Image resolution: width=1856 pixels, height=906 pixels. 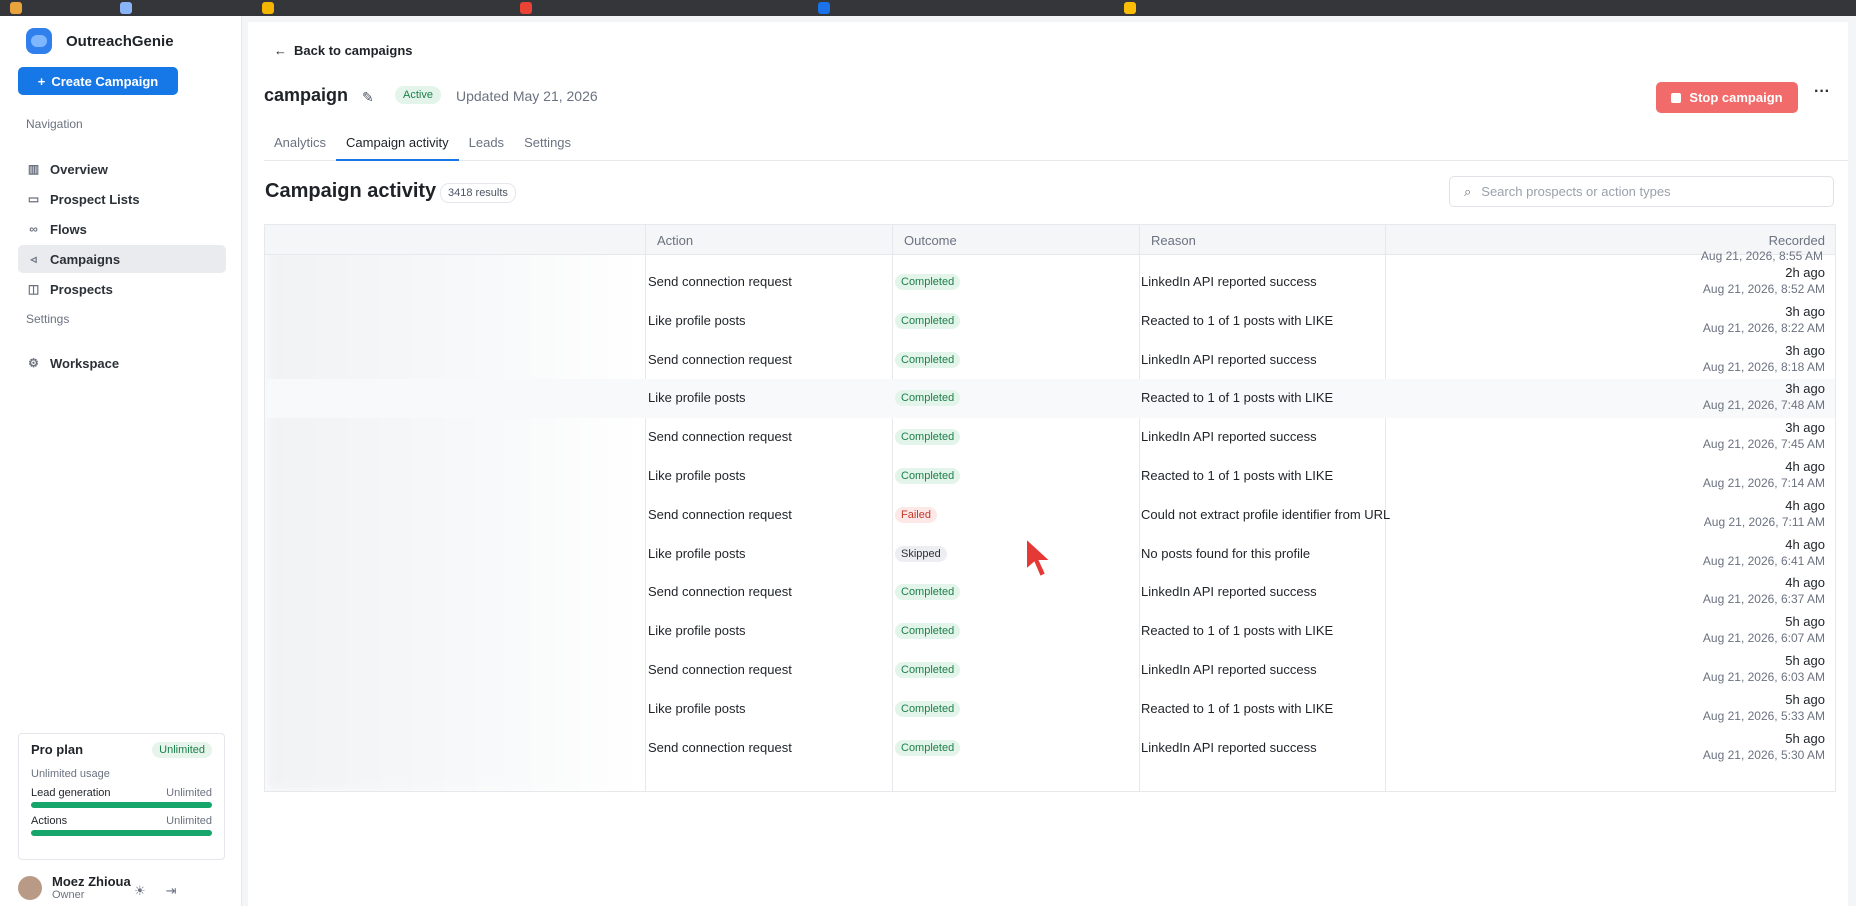 What do you see at coordinates (1173, 240) in the screenshot?
I see `column-header-reason: Reason` at bounding box center [1173, 240].